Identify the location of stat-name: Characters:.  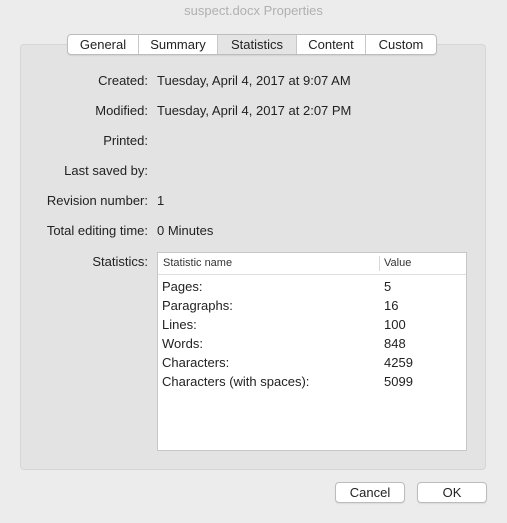
(196, 362).